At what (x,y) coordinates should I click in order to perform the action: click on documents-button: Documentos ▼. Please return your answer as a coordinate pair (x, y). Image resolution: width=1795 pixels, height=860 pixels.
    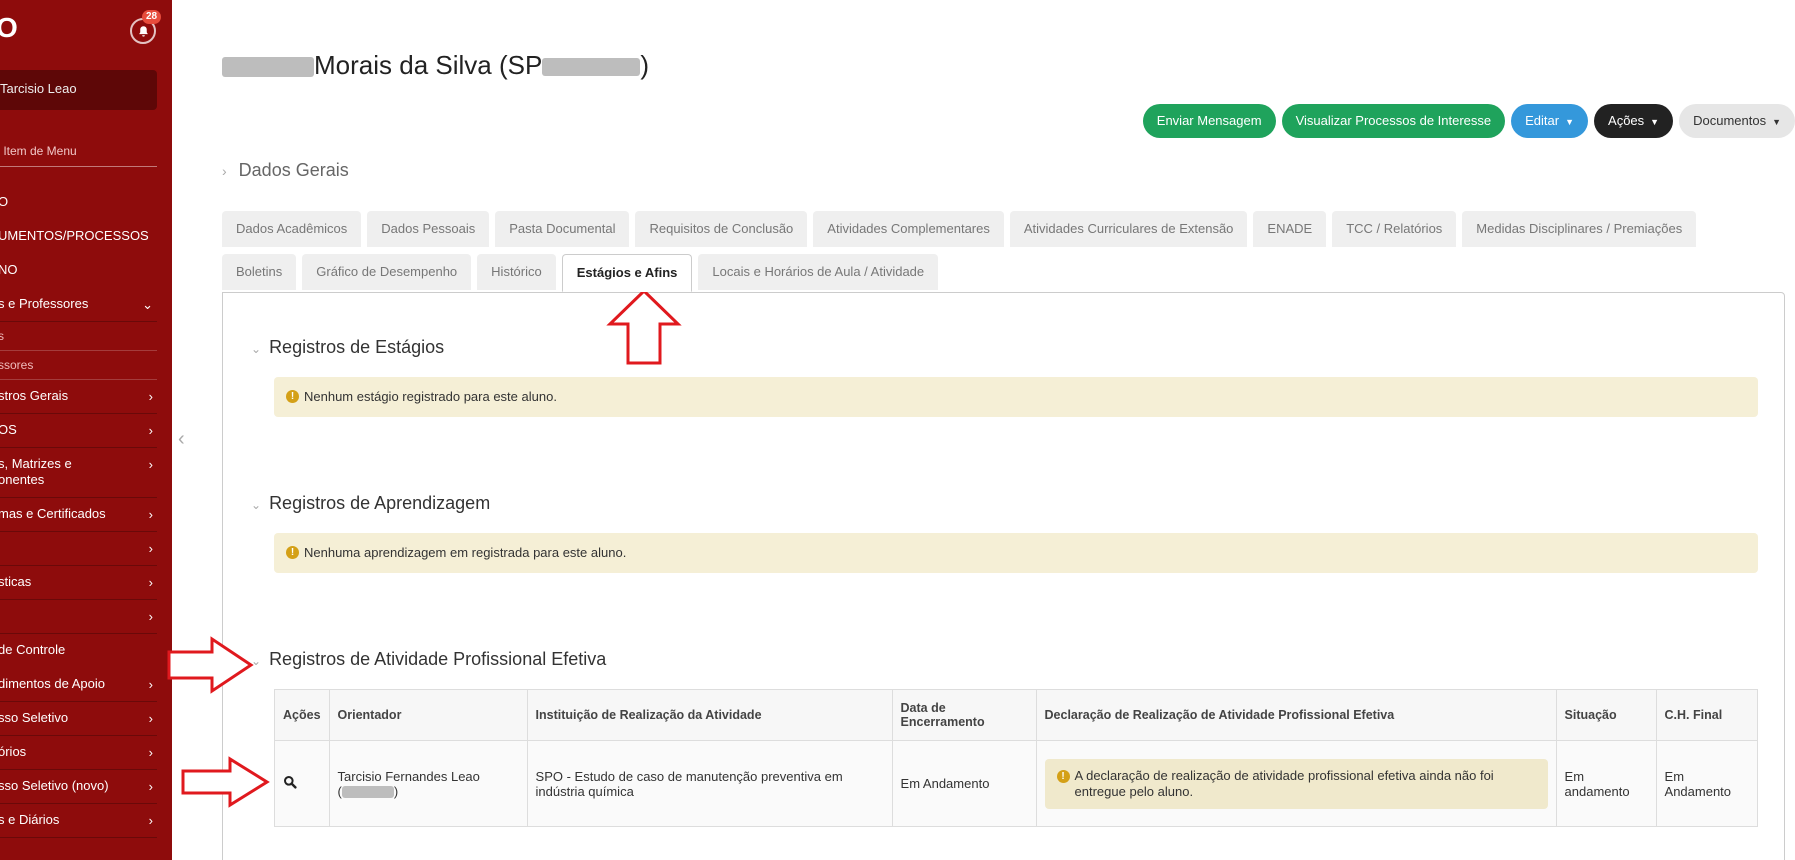
    Looking at the image, I should click on (1737, 121).